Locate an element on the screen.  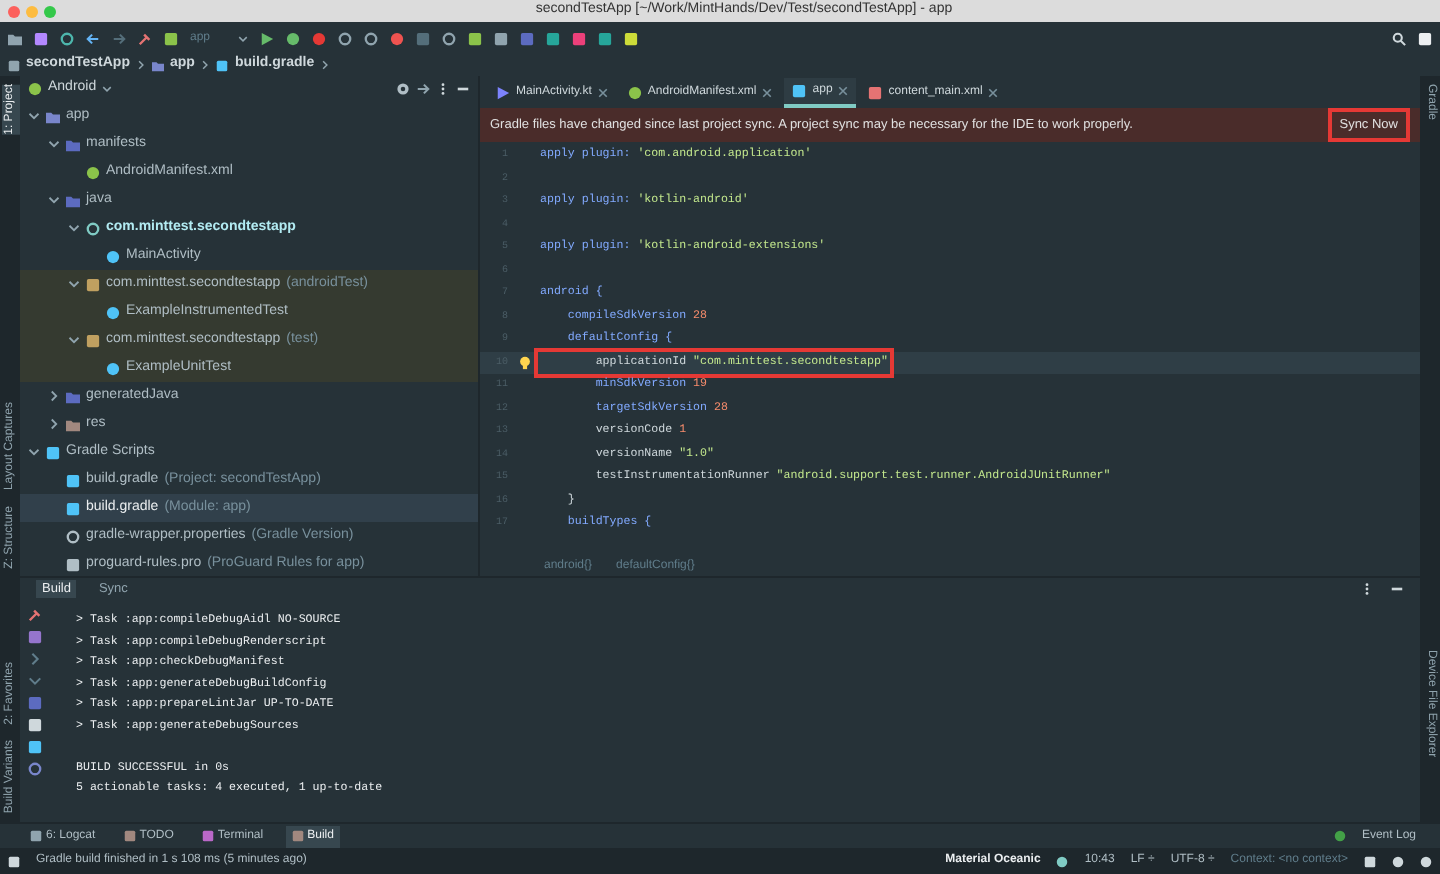
gear-icon is located at coordinates (403, 89).